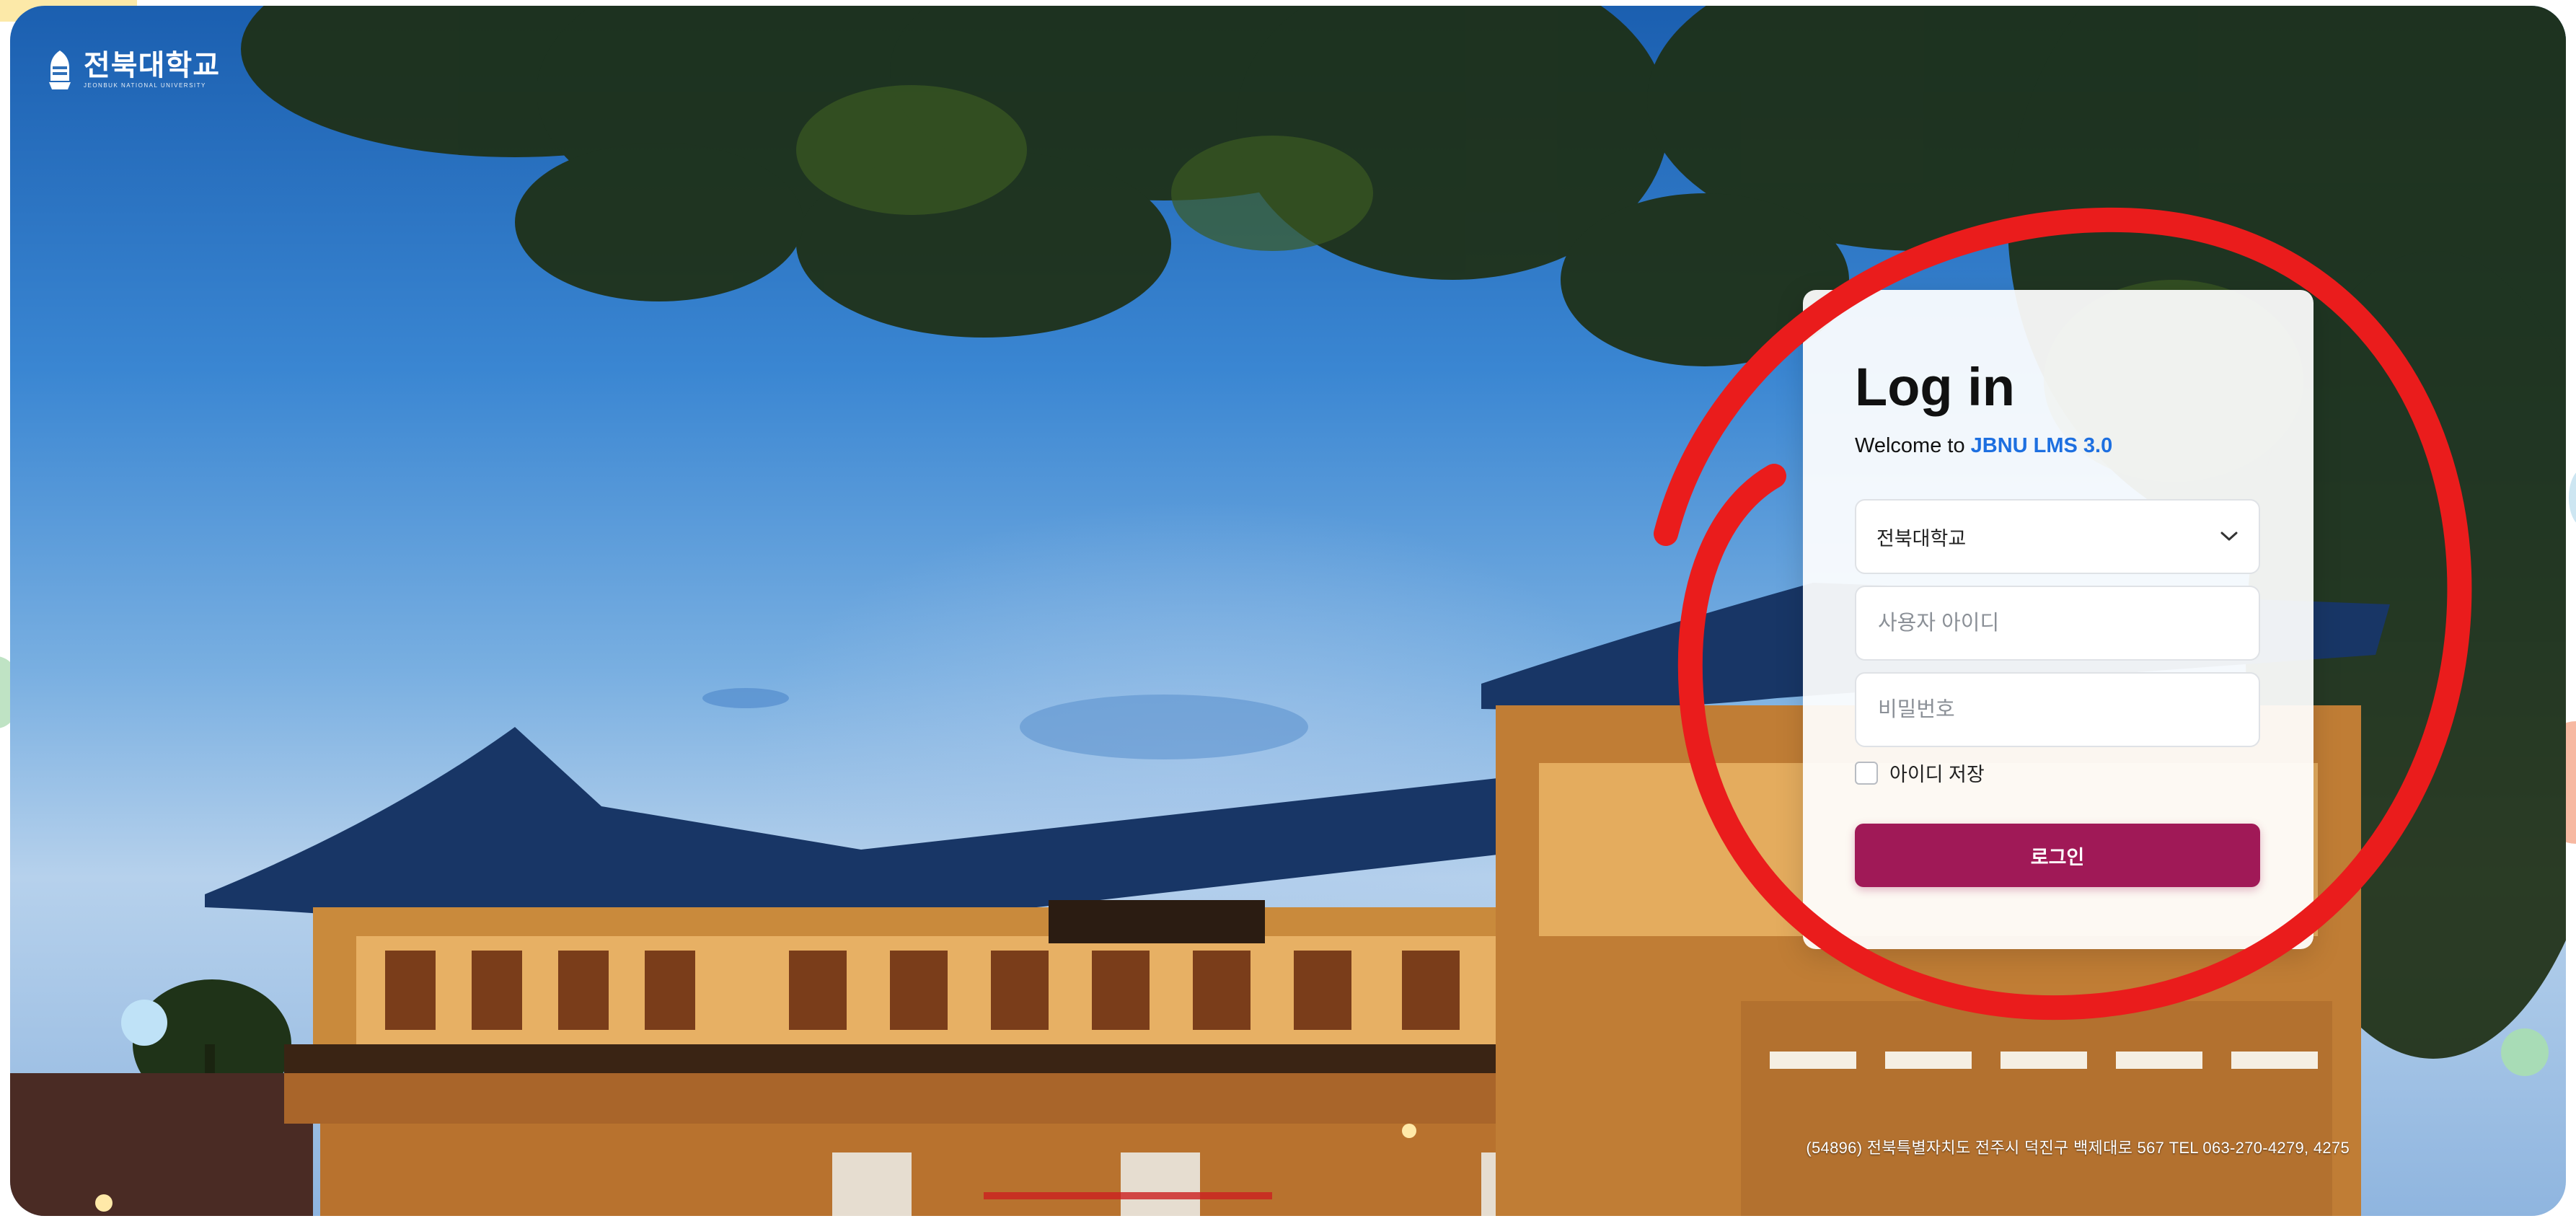  What do you see at coordinates (60, 69) in the screenshot?
I see `university-emblem-icon` at bounding box center [60, 69].